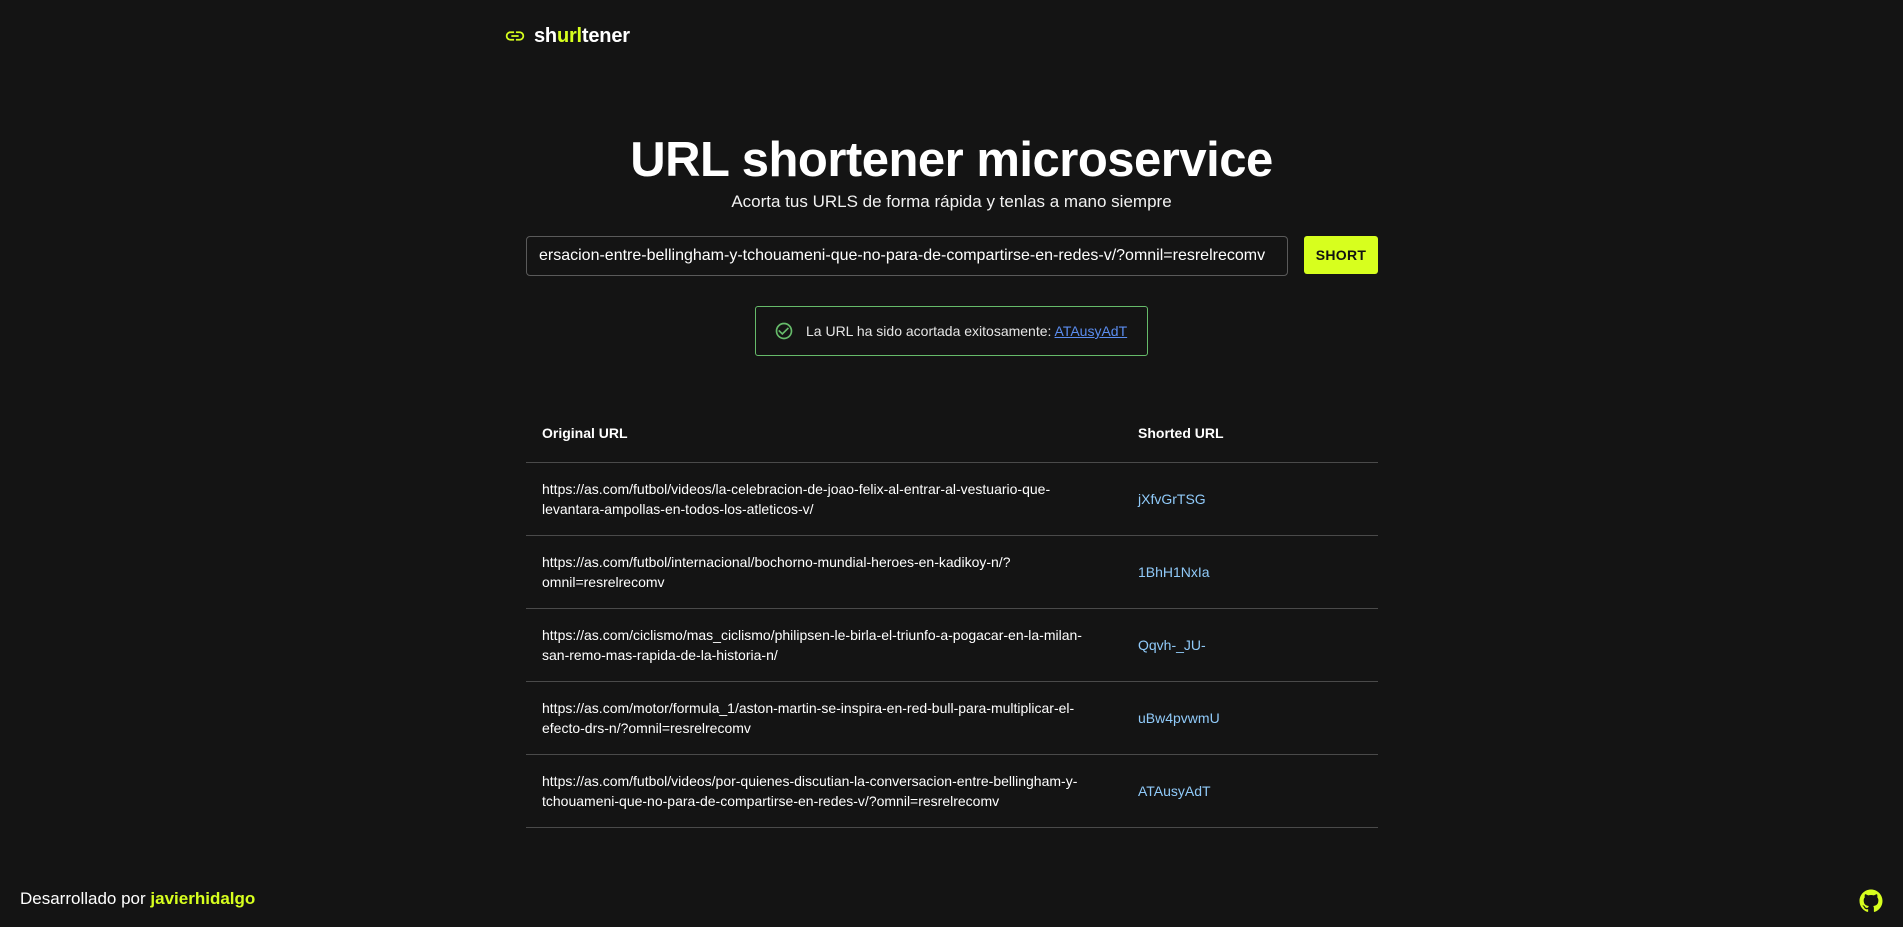  I want to click on header-original-url: Original URL, so click(824, 433).